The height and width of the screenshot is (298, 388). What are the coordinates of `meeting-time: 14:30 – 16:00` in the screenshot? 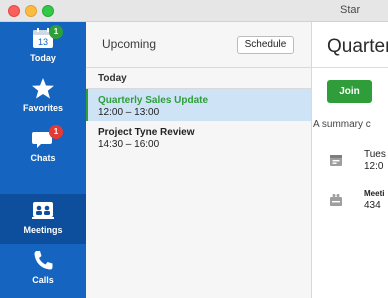 It's located at (129, 144).